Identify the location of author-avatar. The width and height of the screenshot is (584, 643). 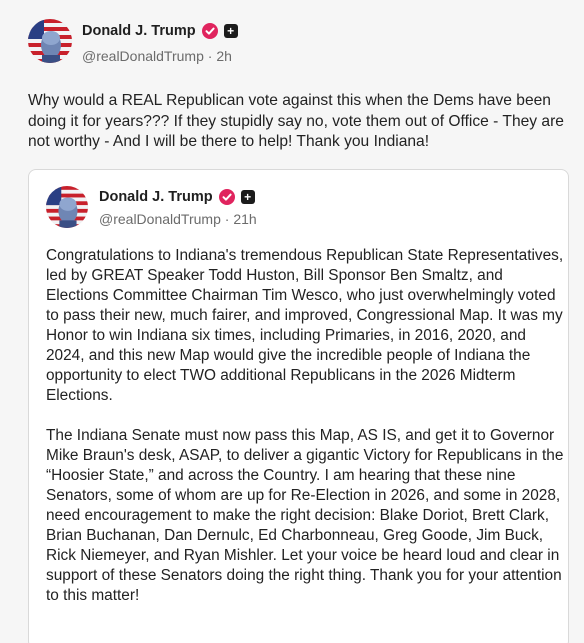
(50, 41).